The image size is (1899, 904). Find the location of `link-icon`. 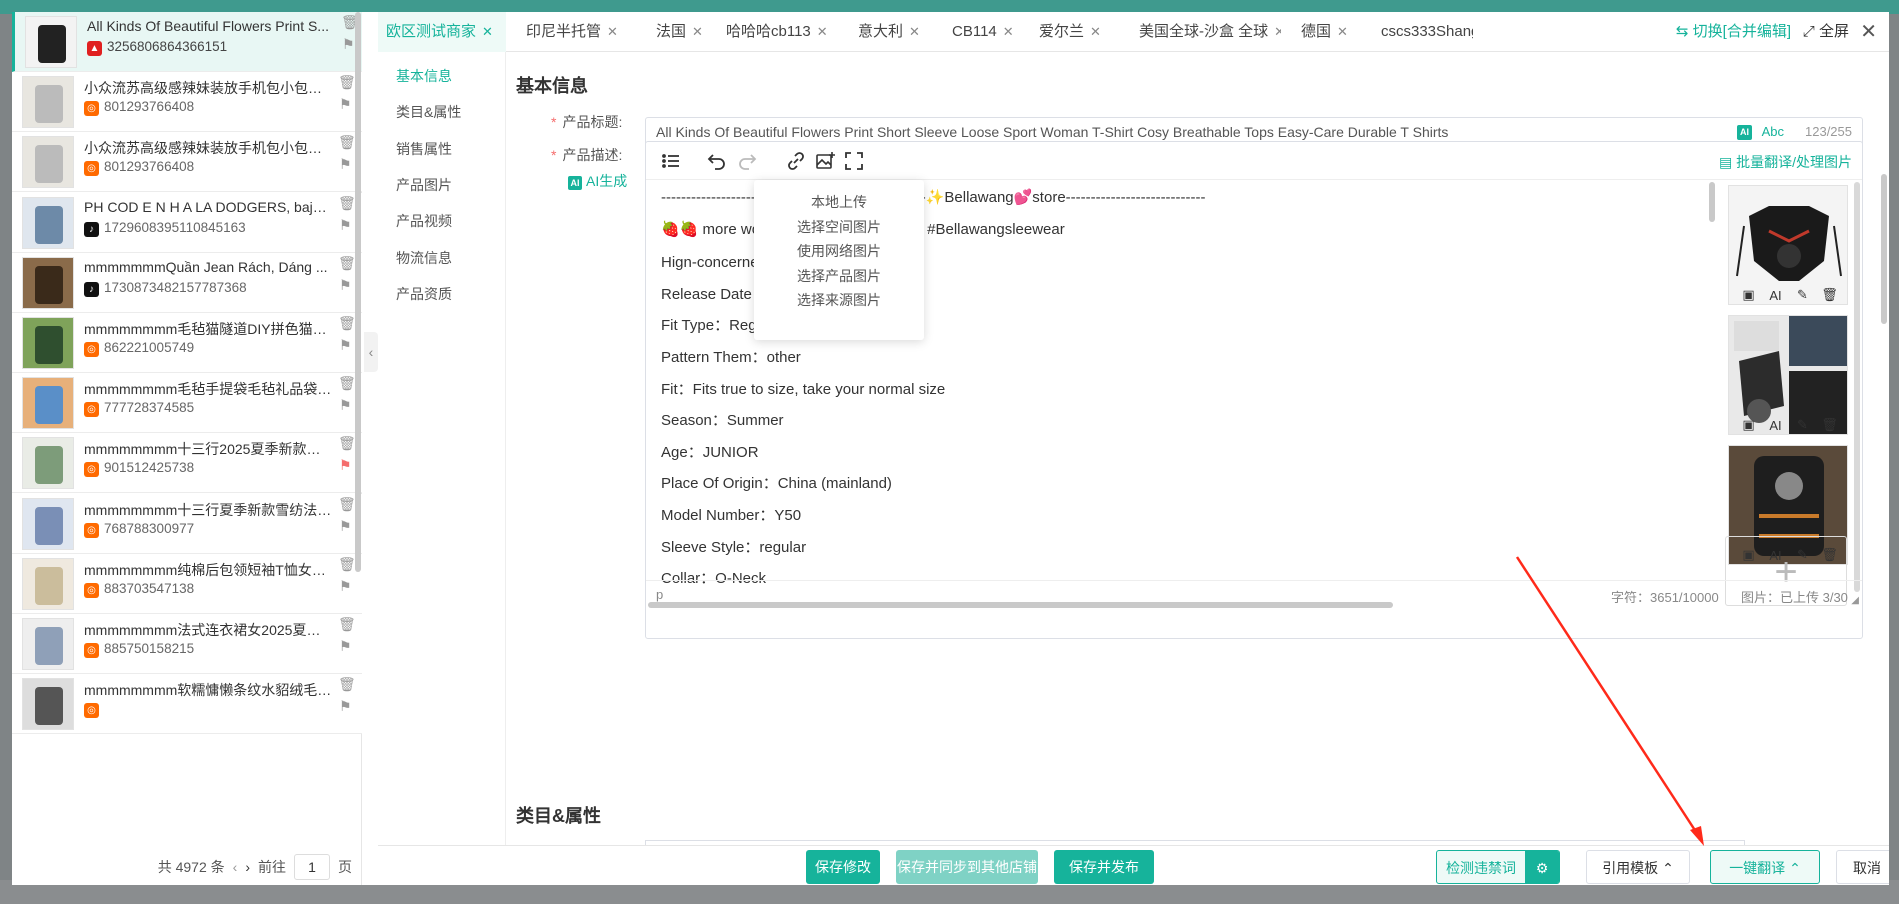

link-icon is located at coordinates (796, 161).